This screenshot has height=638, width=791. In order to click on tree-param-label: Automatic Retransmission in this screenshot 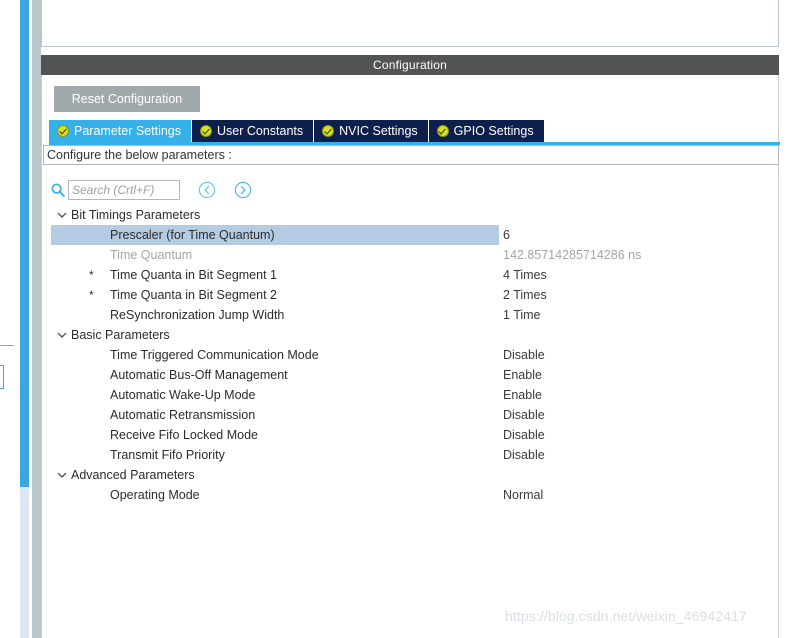, I will do `click(183, 415)`.